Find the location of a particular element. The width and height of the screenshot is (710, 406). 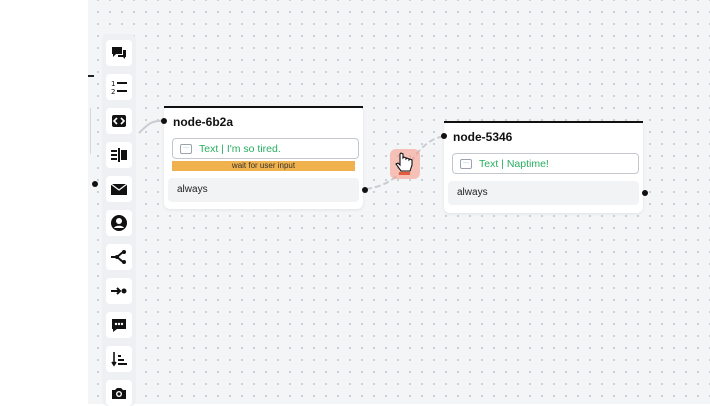

code-block-icon is located at coordinates (119, 121).